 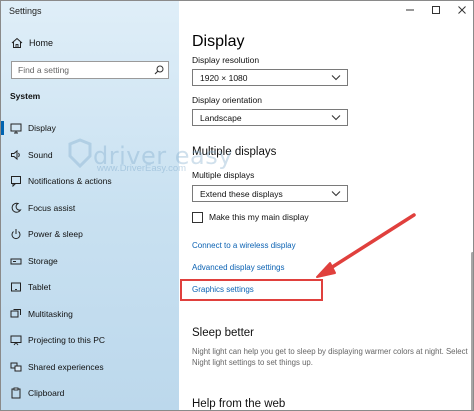 I want to click on multitasking-icon, so click(x=16, y=314).